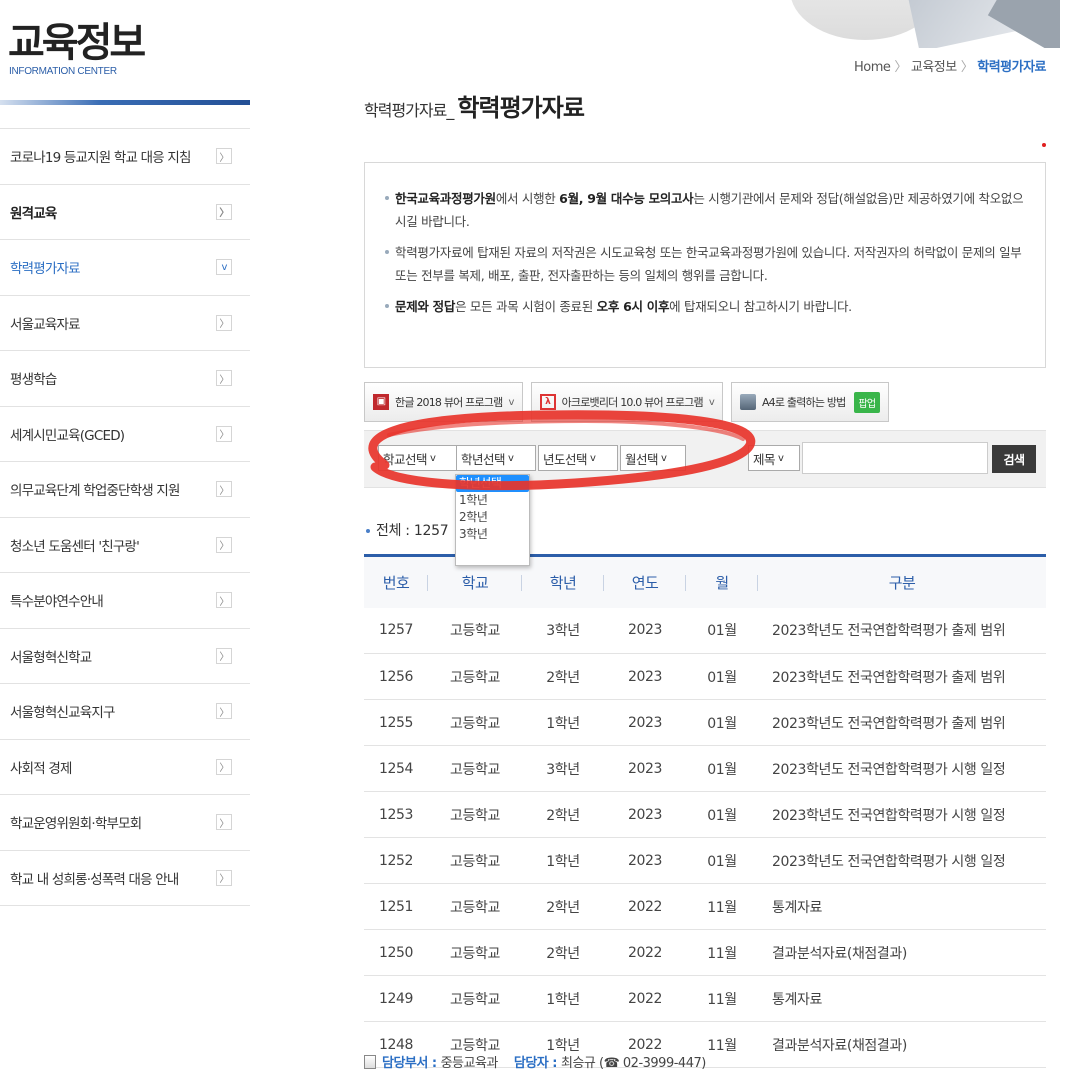 The width and height of the screenshot is (1080, 1080). Describe the element at coordinates (547, 402) in the screenshot. I see `pdf-icon: λ` at that location.